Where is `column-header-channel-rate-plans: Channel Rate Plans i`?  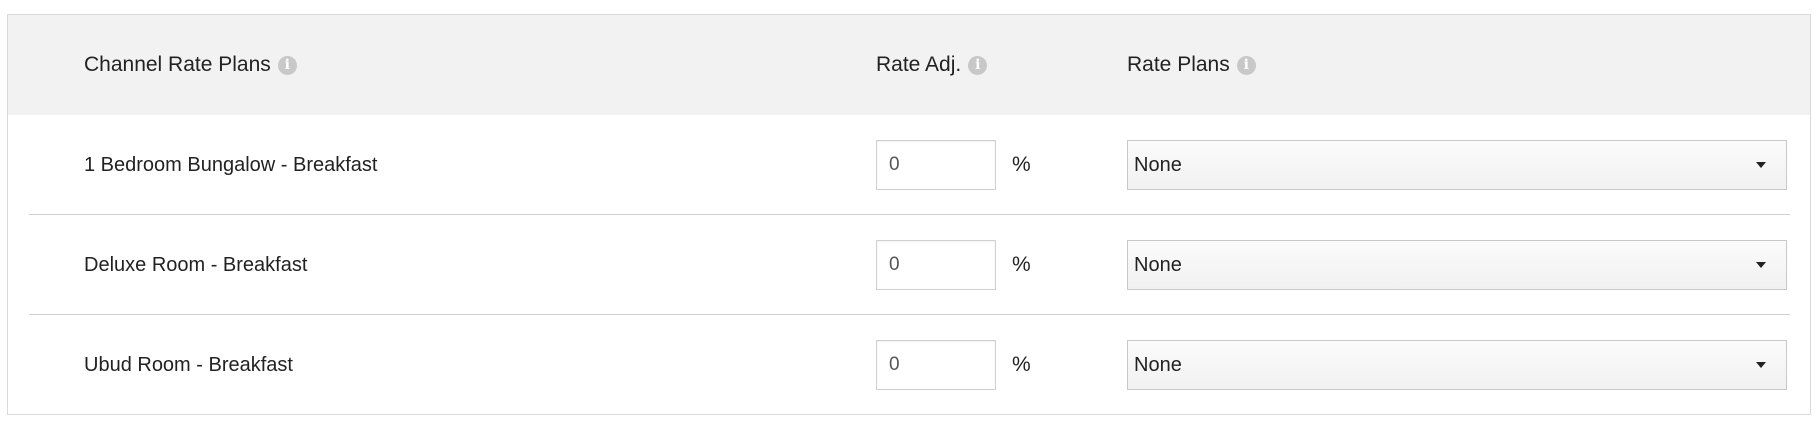 column-header-channel-rate-plans: Channel Rate Plans i is located at coordinates (190, 65).